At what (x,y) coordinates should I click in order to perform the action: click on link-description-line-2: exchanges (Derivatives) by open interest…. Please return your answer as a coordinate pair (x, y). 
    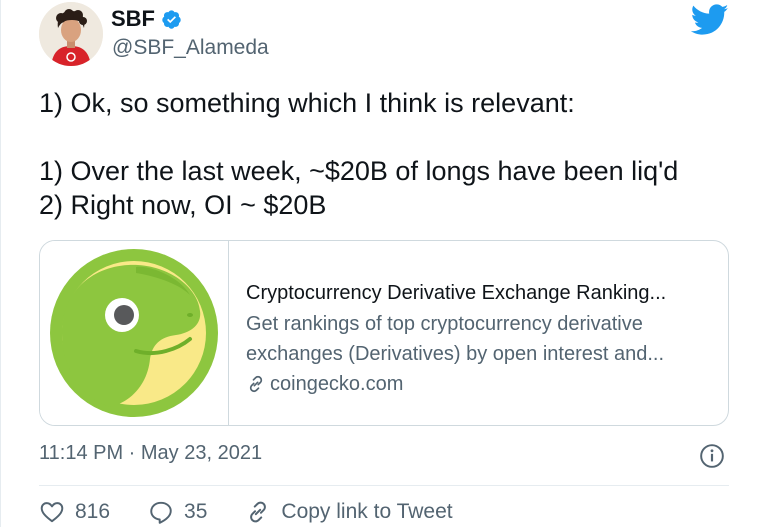
    Looking at the image, I should click on (455, 354).